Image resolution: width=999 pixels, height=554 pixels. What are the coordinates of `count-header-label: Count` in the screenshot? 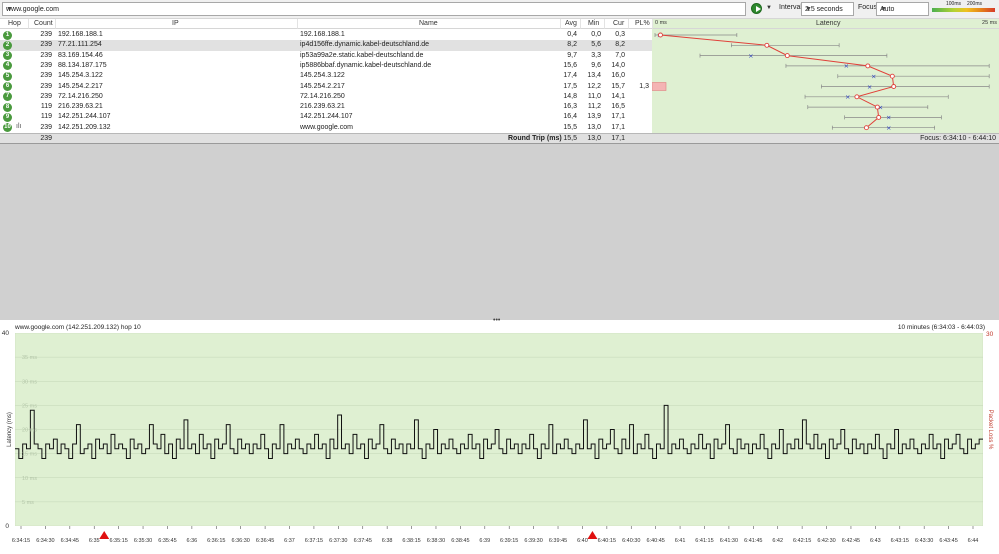 It's located at (43, 23).